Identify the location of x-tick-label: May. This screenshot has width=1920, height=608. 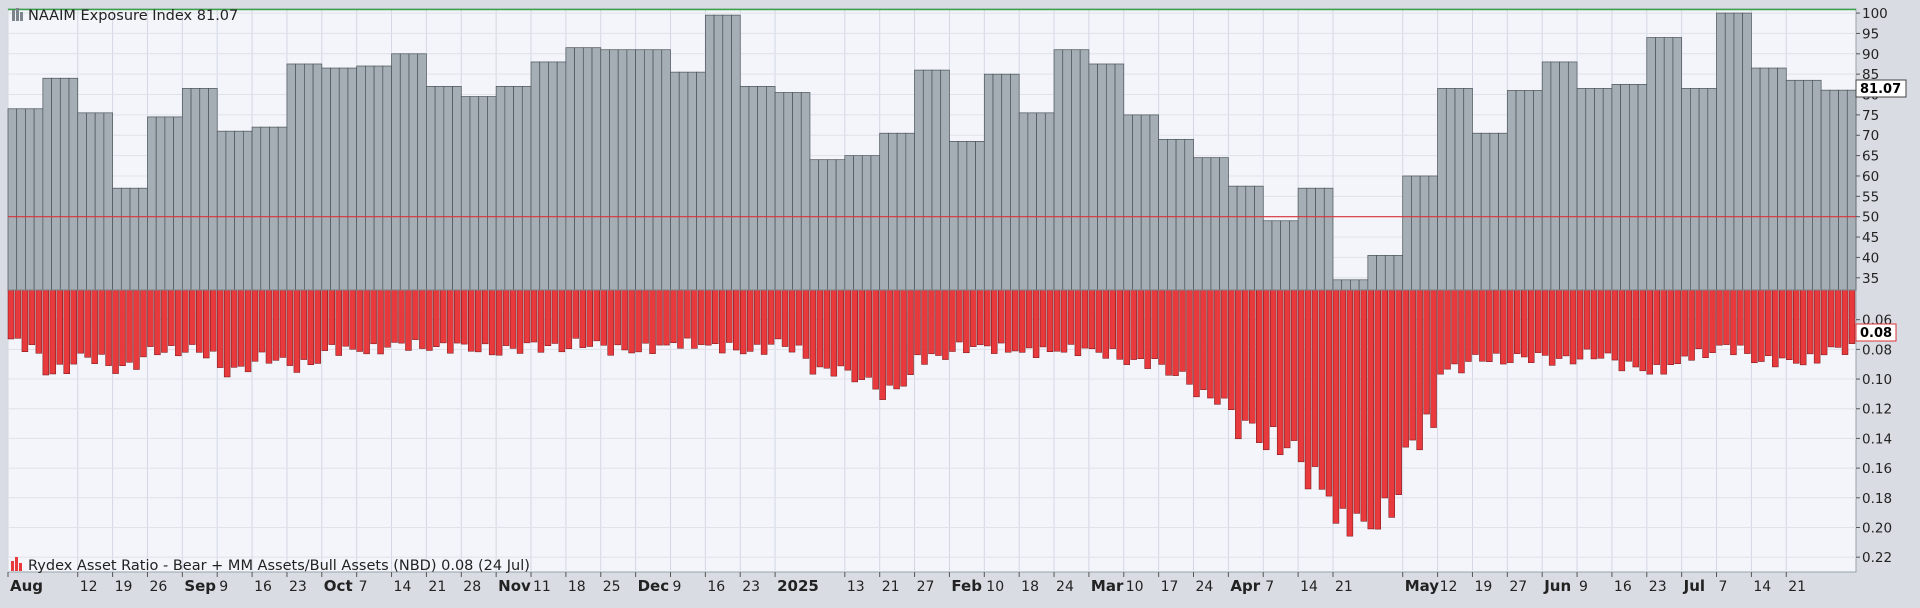
(1422, 586).